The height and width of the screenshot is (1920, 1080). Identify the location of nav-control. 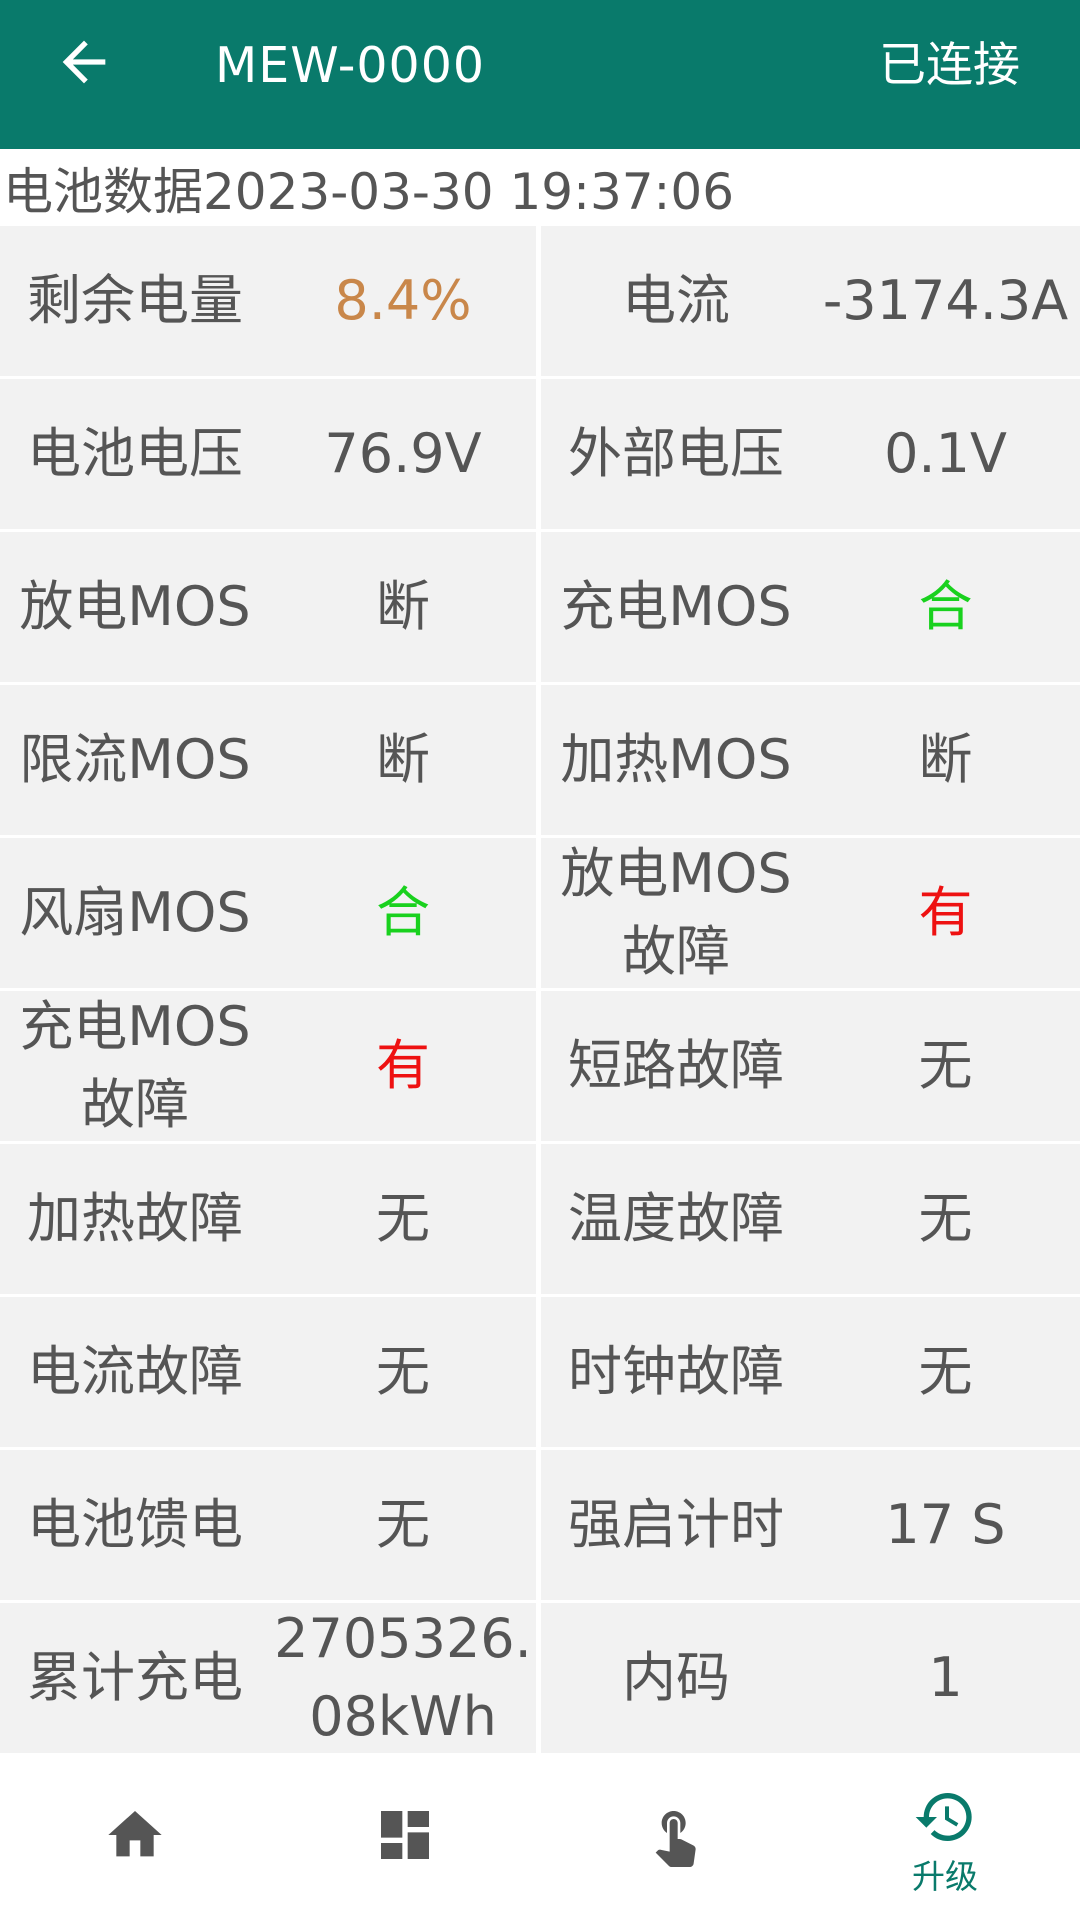
(675, 1837).